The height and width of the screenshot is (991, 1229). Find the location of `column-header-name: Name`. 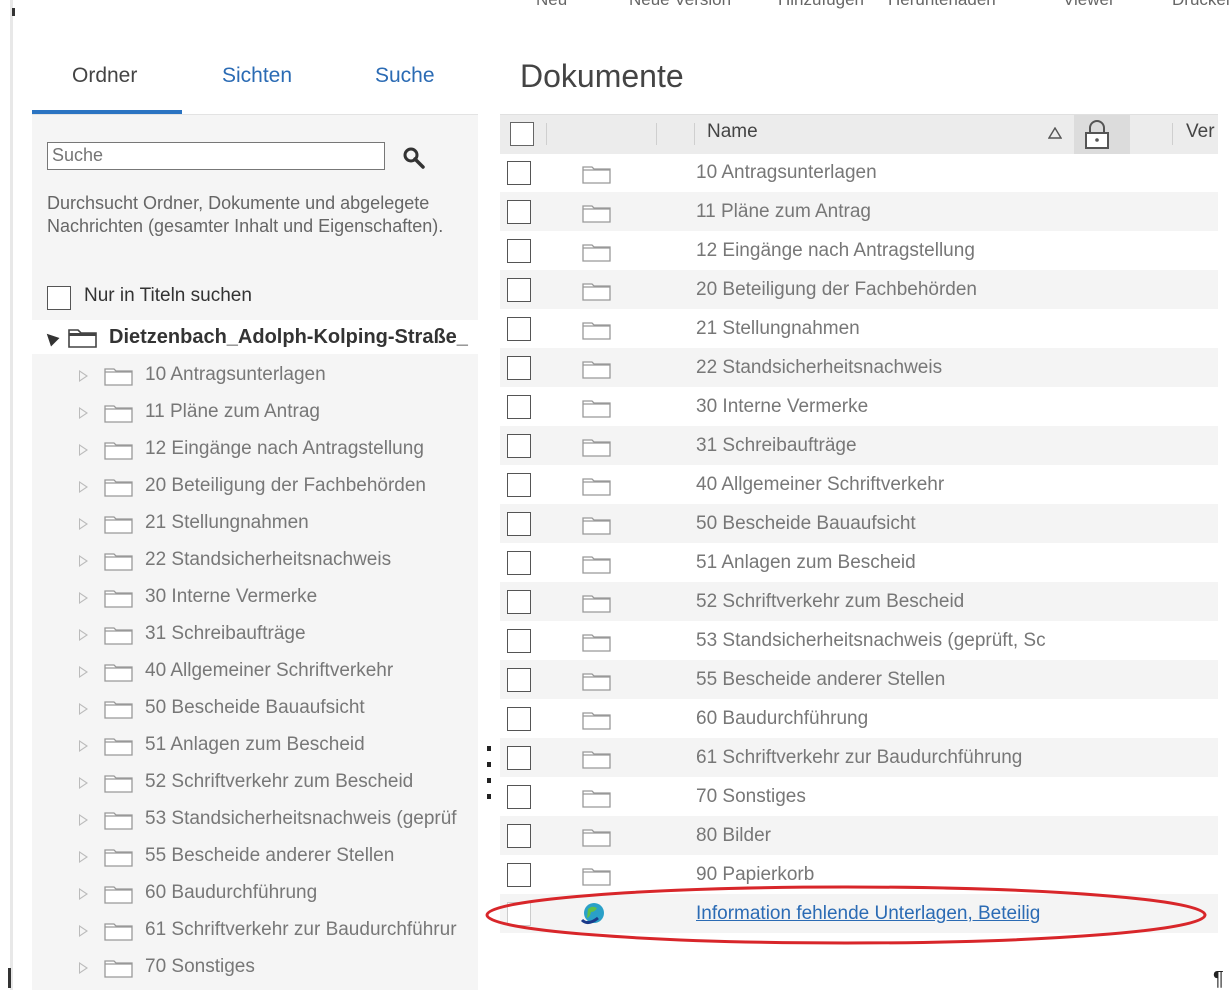

column-header-name: Name is located at coordinates (732, 132).